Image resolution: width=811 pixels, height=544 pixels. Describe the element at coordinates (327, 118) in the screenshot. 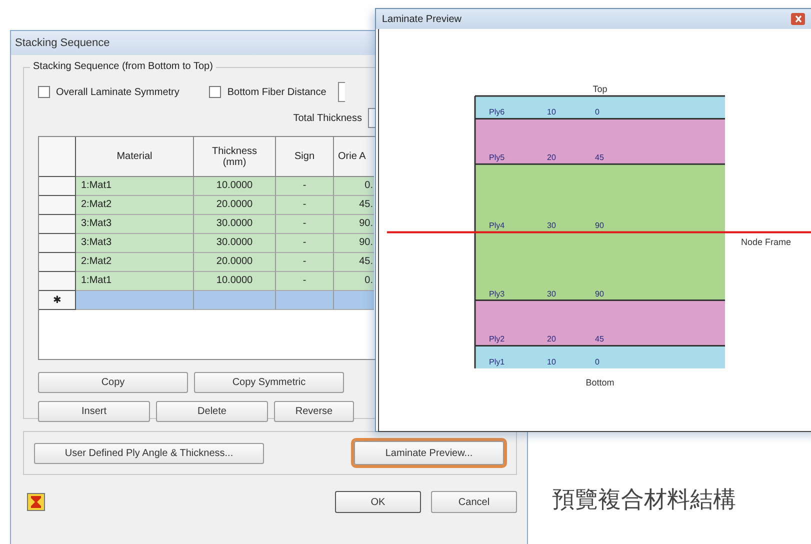

I see `field-label: Total Thickness` at that location.